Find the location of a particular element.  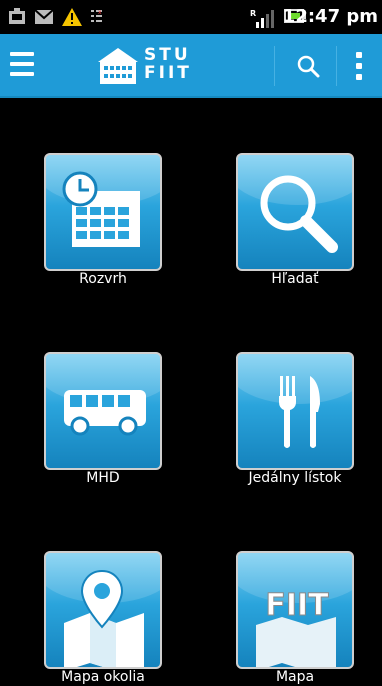

sim-icon: x is located at coordinates (96, 15).